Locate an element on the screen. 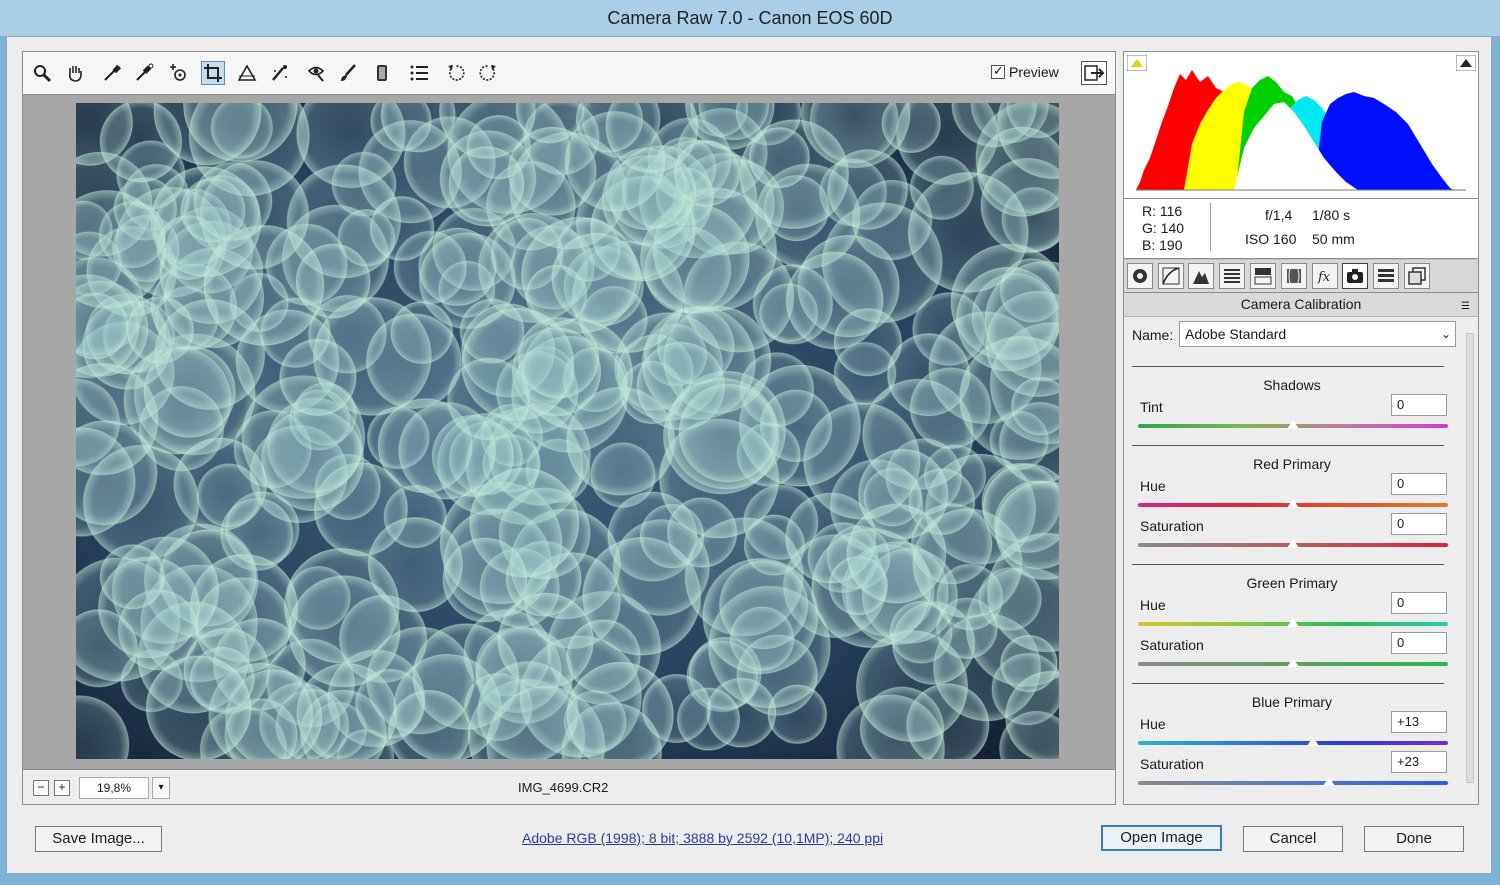  detail-icon is located at coordinates (1201, 276).